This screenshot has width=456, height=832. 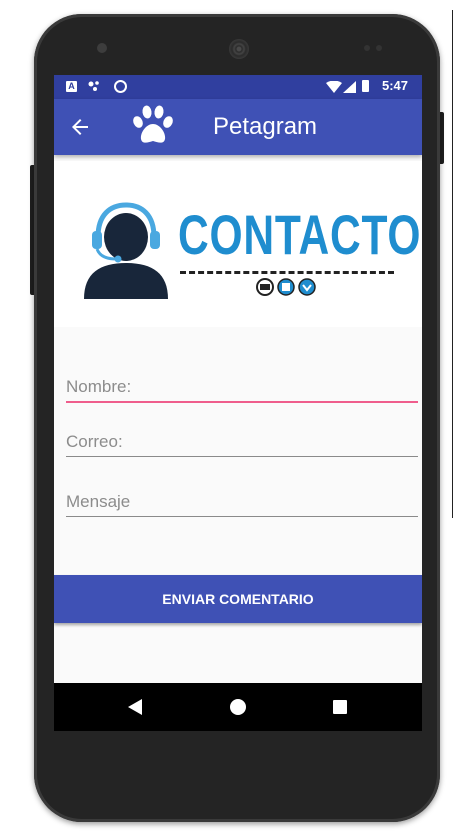 What do you see at coordinates (242, 442) in the screenshot?
I see `email-field: Correo:` at bounding box center [242, 442].